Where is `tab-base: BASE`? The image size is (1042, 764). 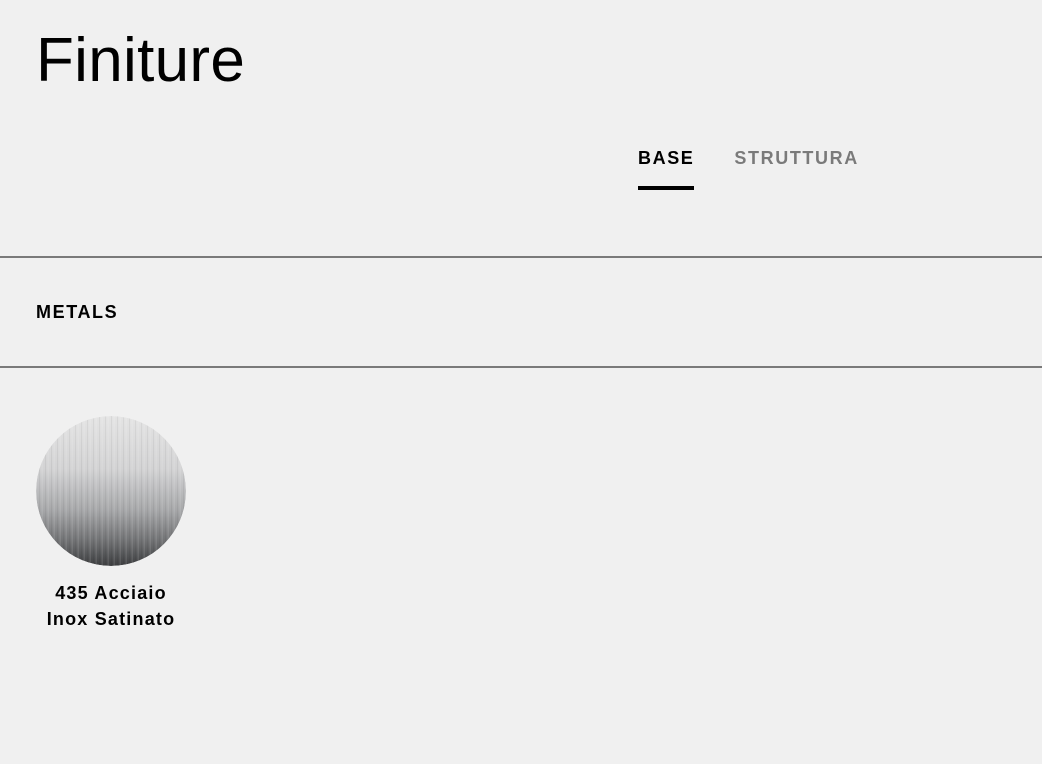 tab-base: BASE is located at coordinates (666, 169).